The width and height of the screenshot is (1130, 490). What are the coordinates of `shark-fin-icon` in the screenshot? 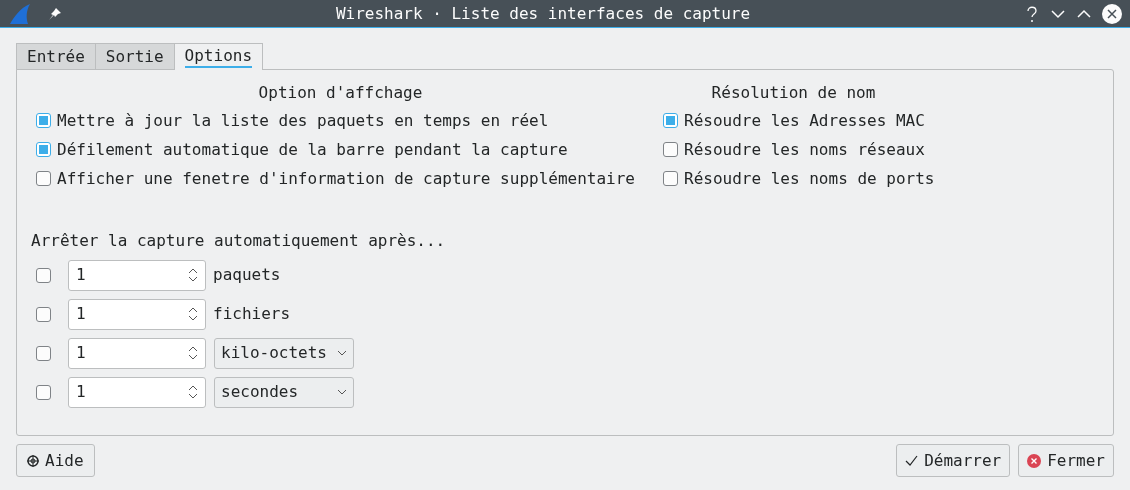 It's located at (20, 13).